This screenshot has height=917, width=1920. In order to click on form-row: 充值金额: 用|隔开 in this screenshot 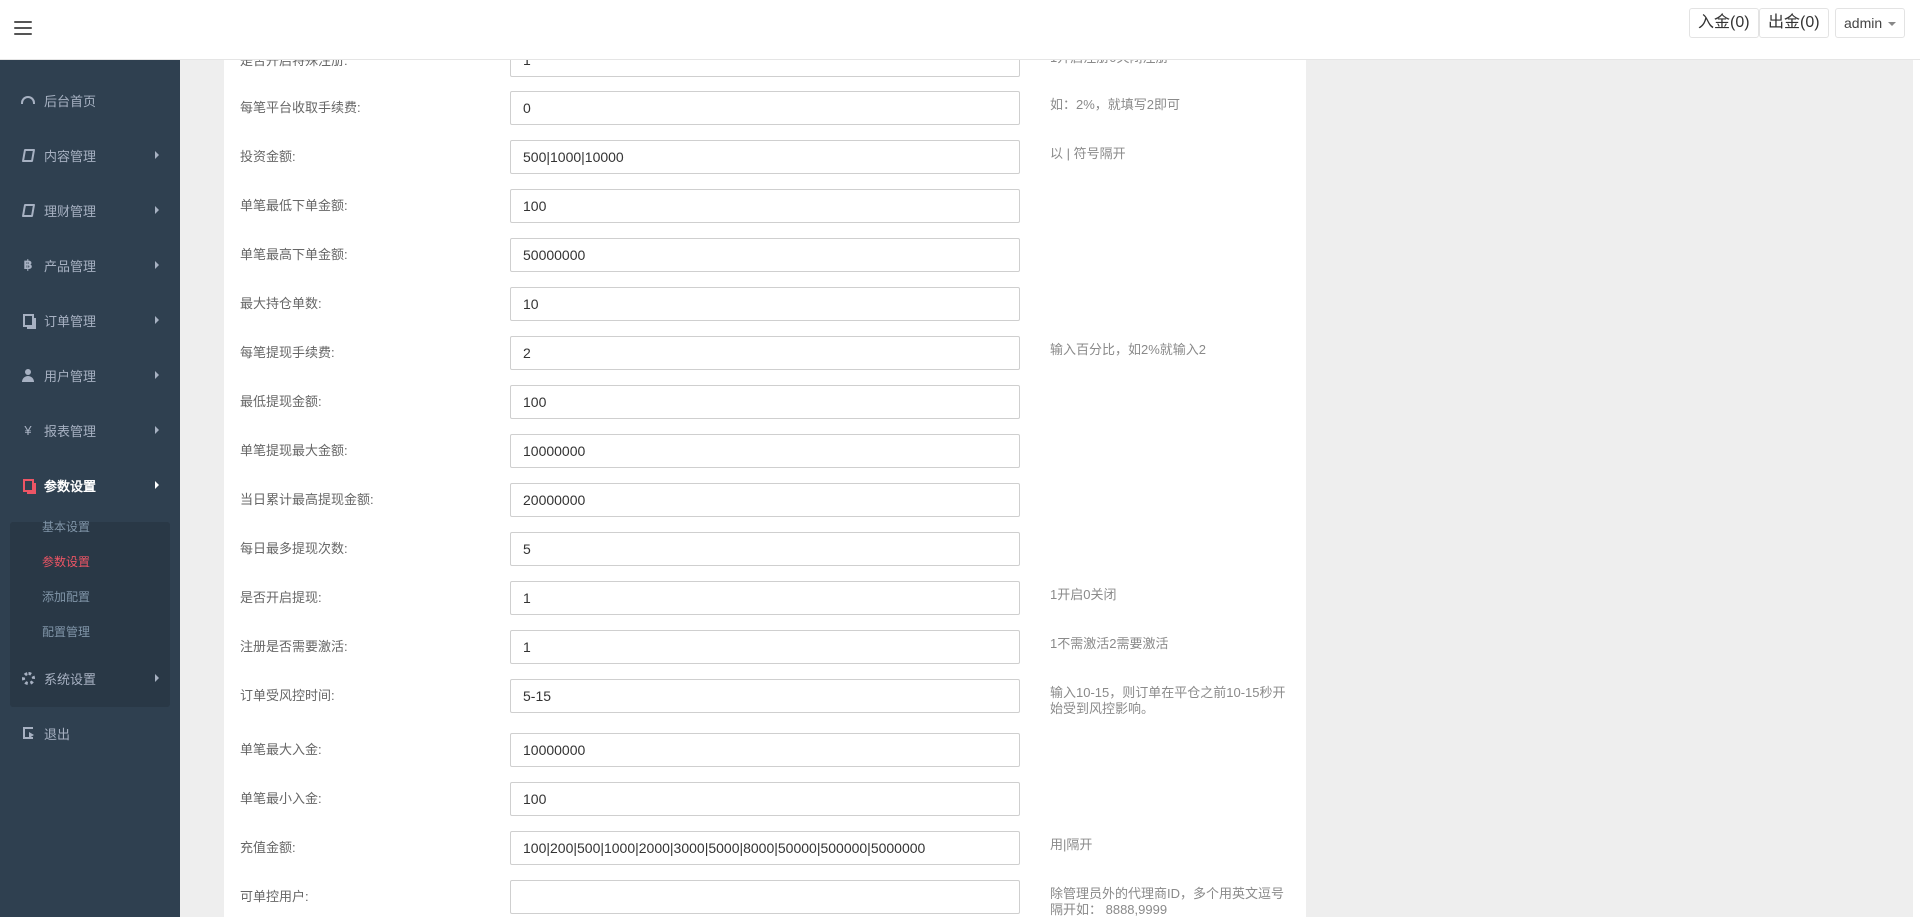, I will do `click(765, 851)`.